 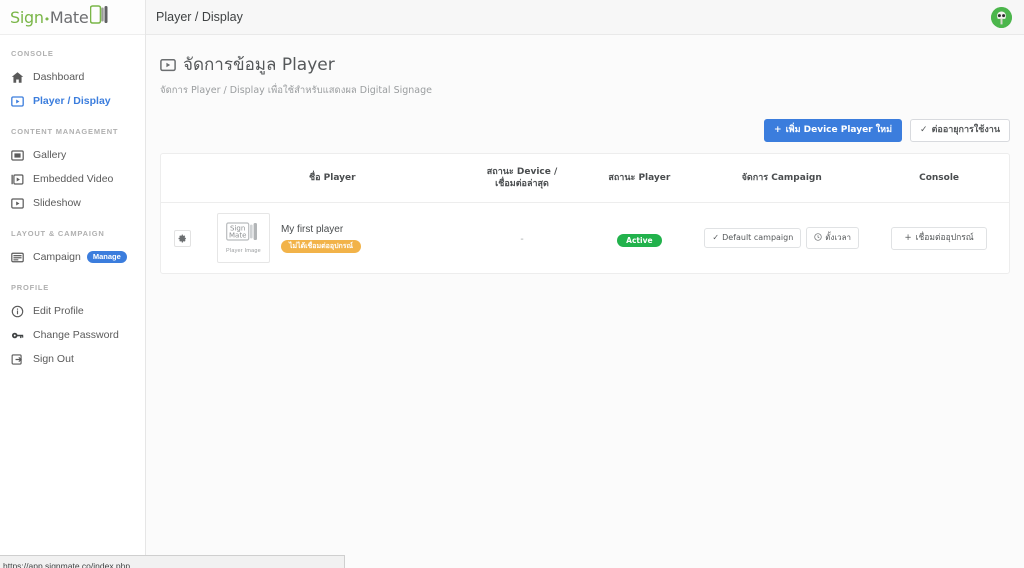 I want to click on row-player-status-cell: Active, so click(x=639, y=238).